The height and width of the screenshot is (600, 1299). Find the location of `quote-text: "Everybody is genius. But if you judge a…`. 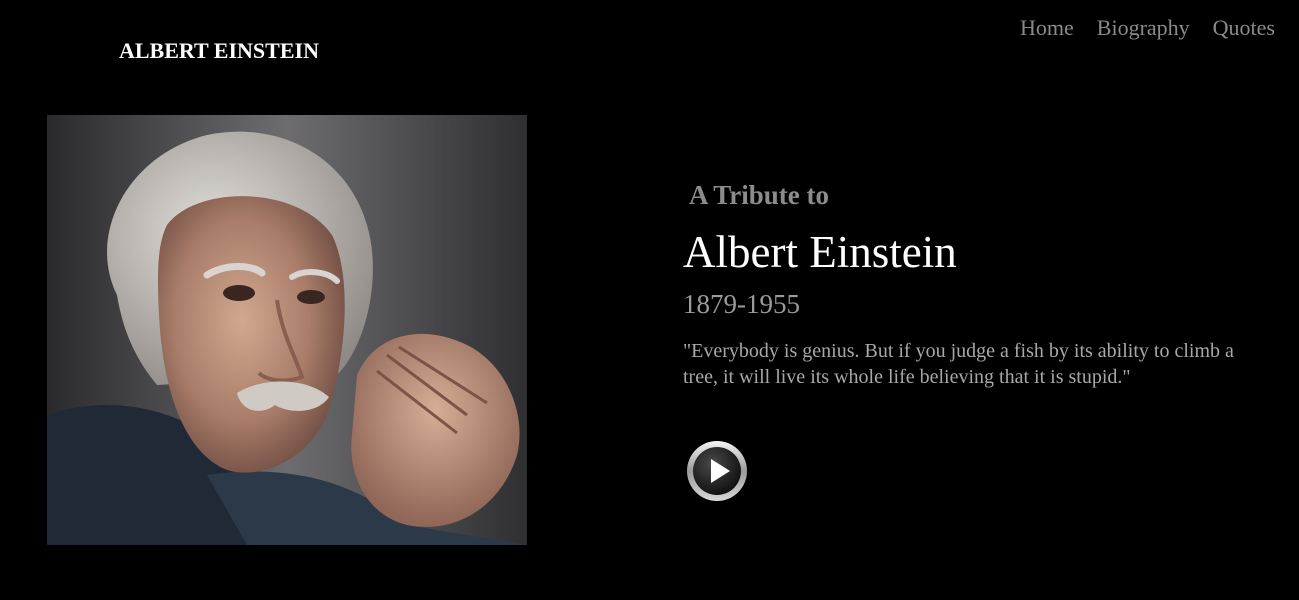

quote-text: "Everybody is genius. But if you judge a… is located at coordinates (958, 364).